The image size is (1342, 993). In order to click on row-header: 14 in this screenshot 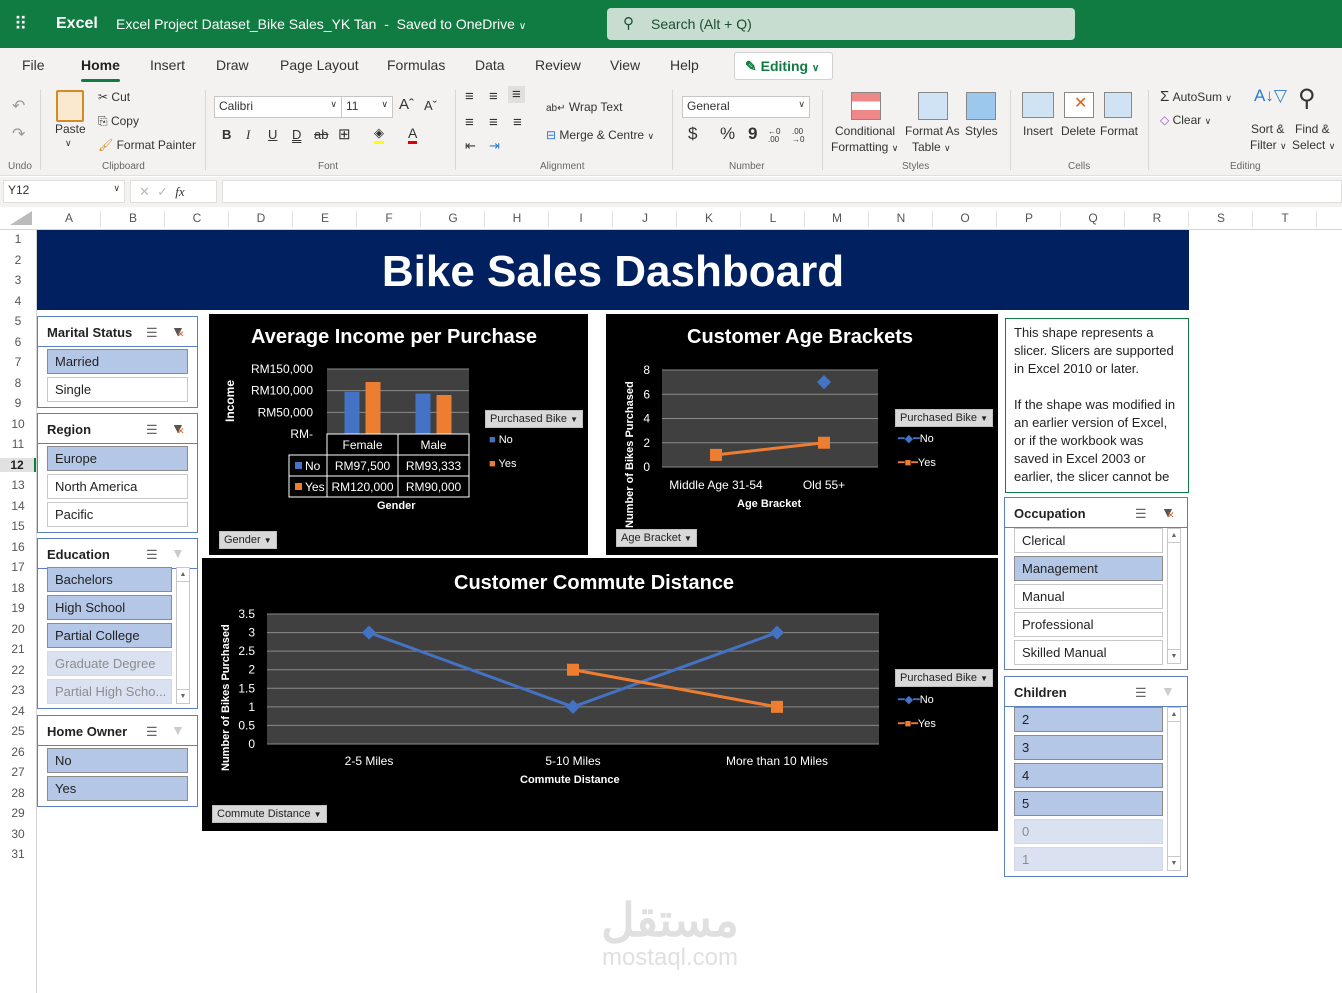, I will do `click(18, 506)`.